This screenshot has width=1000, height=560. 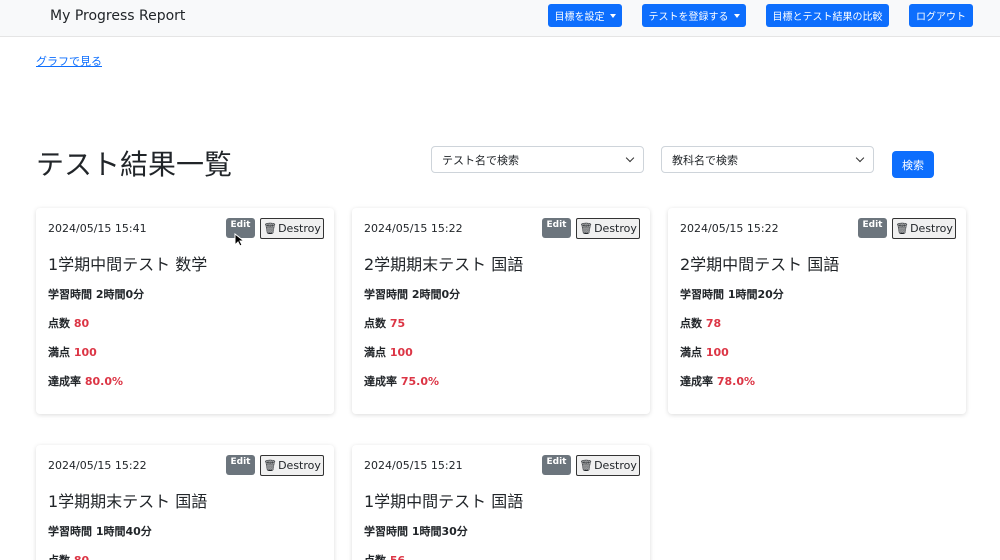 I want to click on goal-dropdown-button: 目標を設定, so click(x=585, y=15).